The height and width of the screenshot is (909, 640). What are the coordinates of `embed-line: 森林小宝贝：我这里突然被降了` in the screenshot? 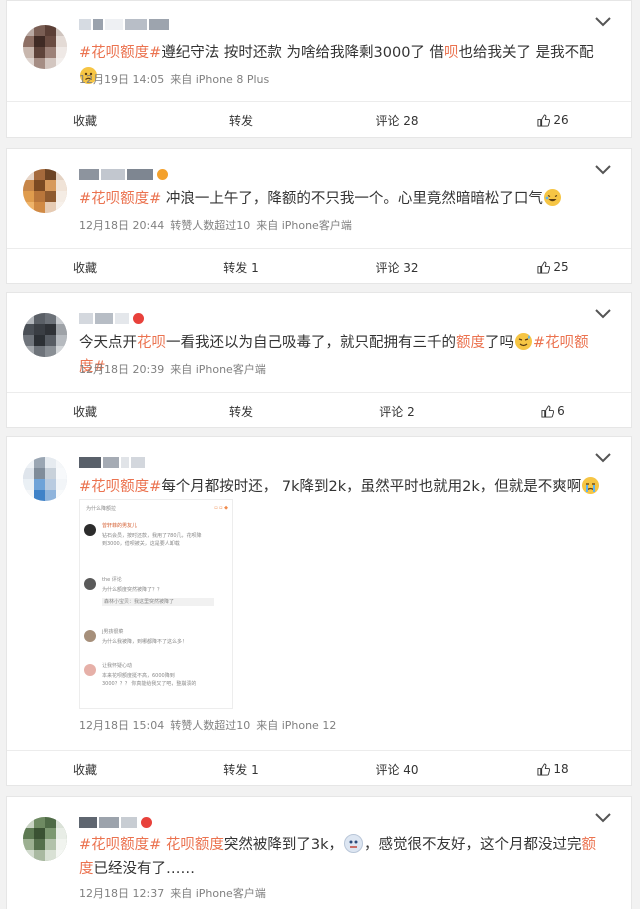 It's located at (158, 602).